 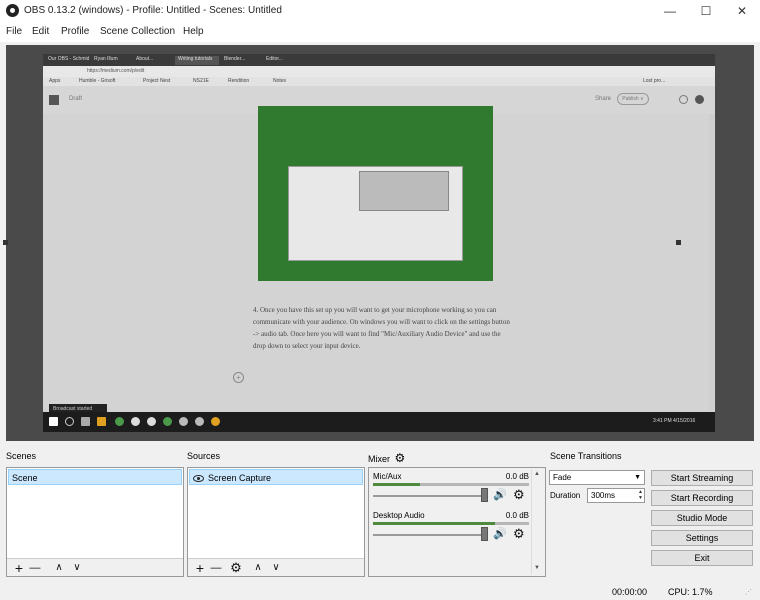 I want to click on browser-address-bar: https://medium.com/p/edit, so click(x=379, y=71).